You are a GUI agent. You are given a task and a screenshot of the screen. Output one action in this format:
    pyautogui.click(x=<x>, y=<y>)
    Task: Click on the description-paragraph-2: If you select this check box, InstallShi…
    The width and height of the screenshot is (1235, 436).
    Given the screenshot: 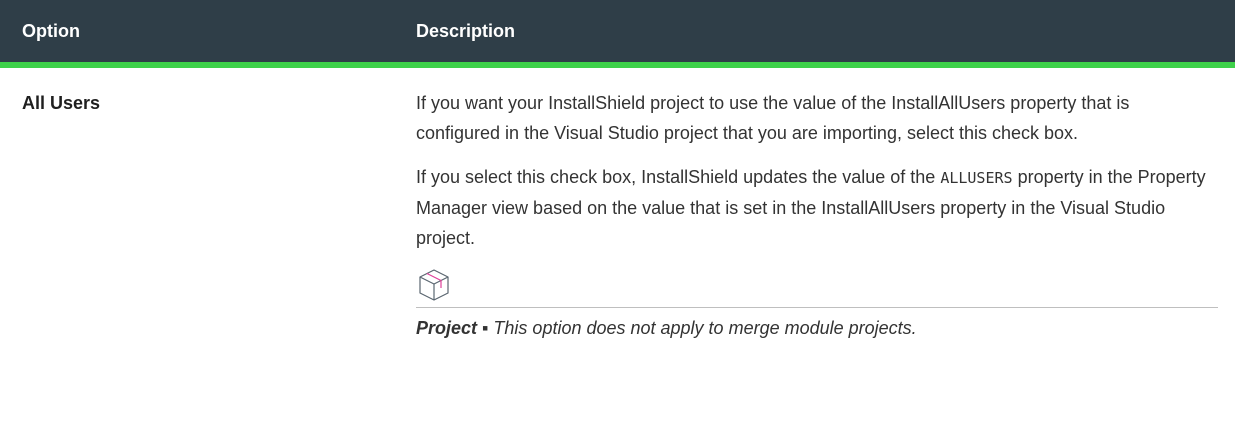 What is the action you would take?
    pyautogui.click(x=811, y=207)
    